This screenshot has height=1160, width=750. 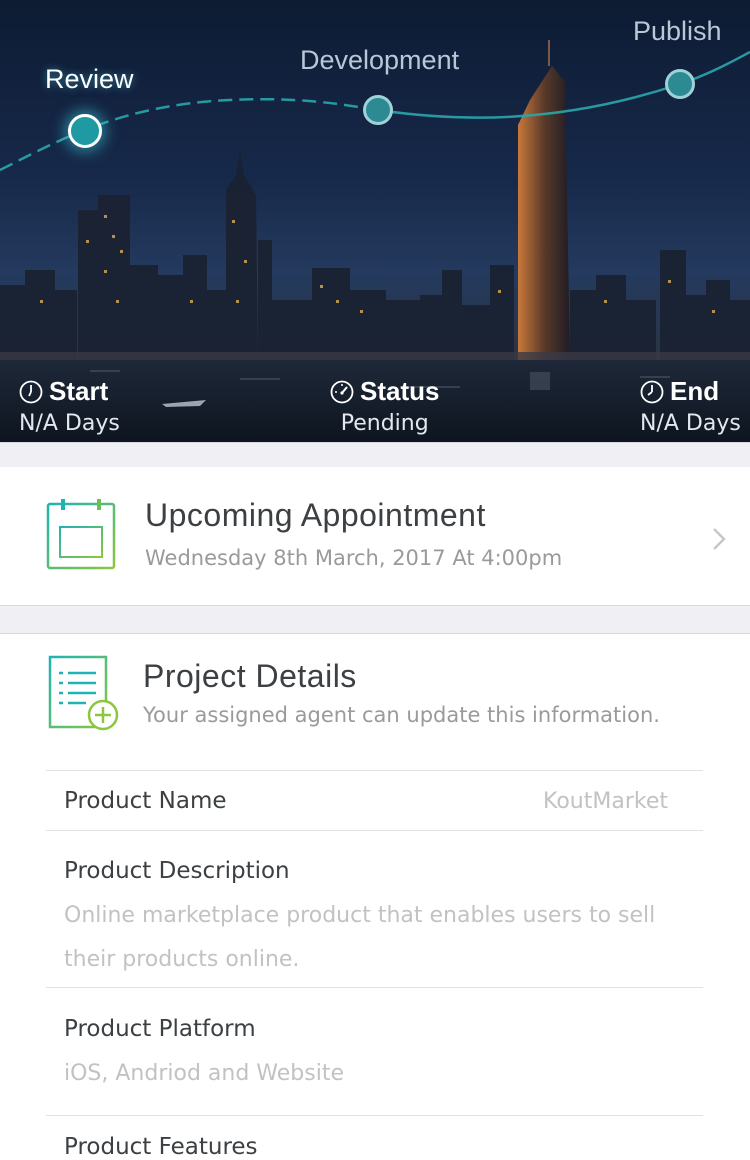 What do you see at coordinates (160, 1029) in the screenshot?
I see `product-platform-label: Product Platform` at bounding box center [160, 1029].